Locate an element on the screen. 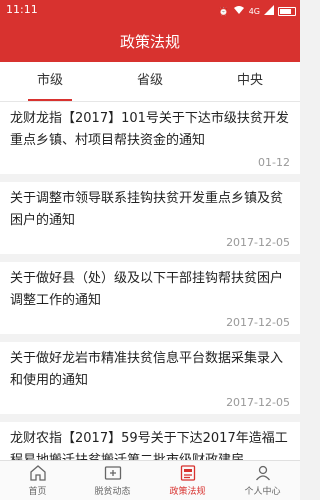  list-item: 关于做好县（处）级及以下干部挂钩帮扶贫困户调整工作的通知 2017-12-05 is located at coordinates (150, 298).